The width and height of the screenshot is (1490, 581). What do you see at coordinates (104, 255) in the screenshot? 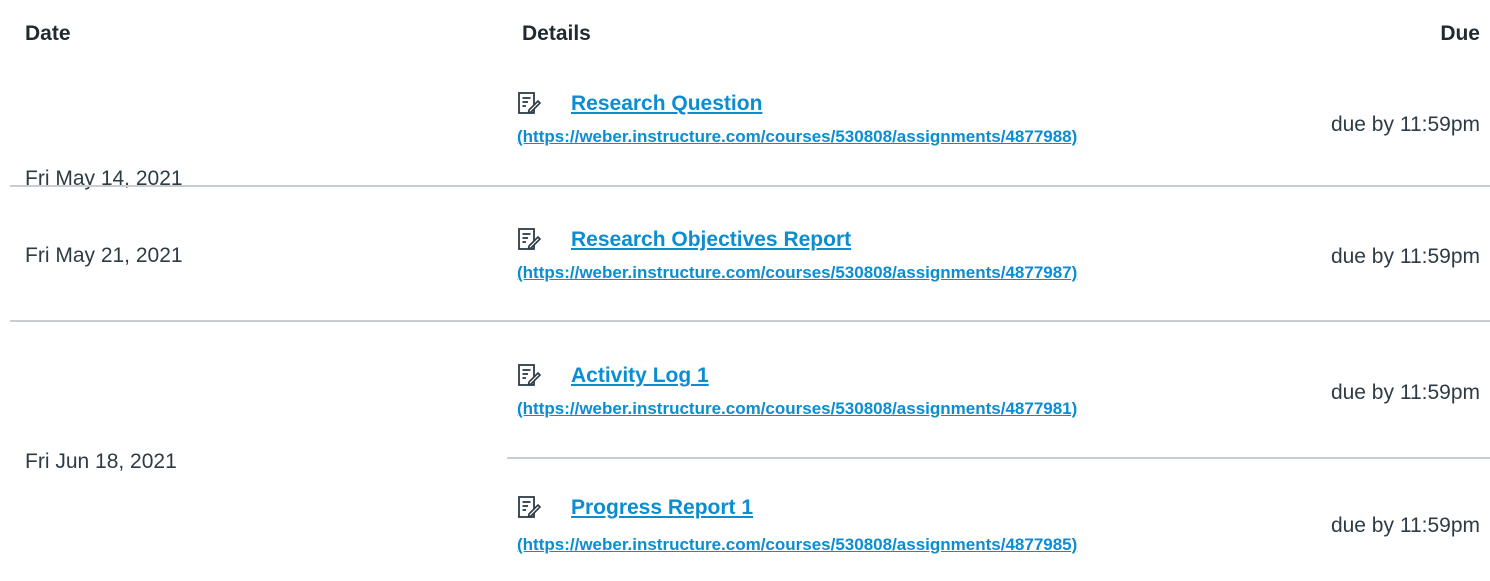
I see `row-date: Fri May 21, 2021` at bounding box center [104, 255].